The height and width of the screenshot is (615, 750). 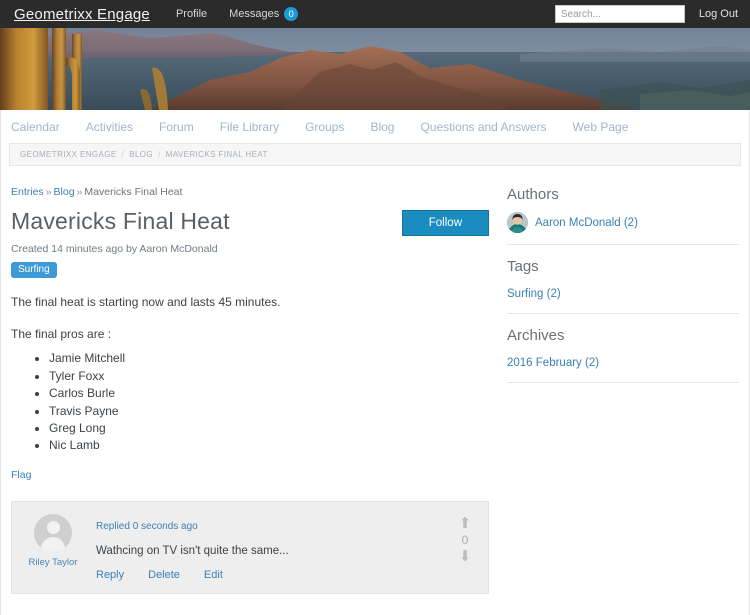 I want to click on hero-banner-image, so click(x=375, y=69).